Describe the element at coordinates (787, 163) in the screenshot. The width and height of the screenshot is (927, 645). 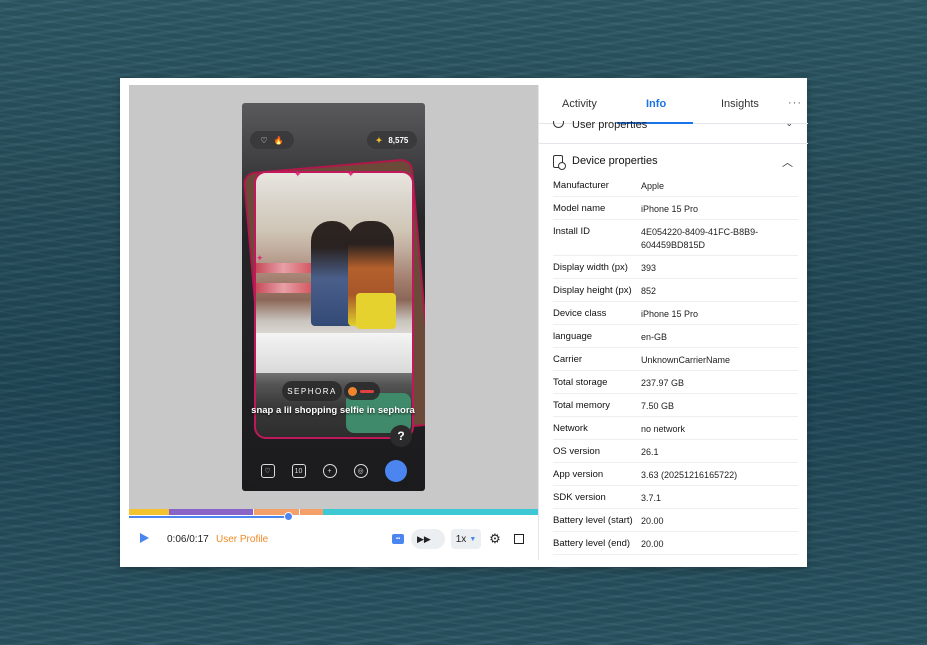
I see `chevron-up-icon: ︿` at that location.